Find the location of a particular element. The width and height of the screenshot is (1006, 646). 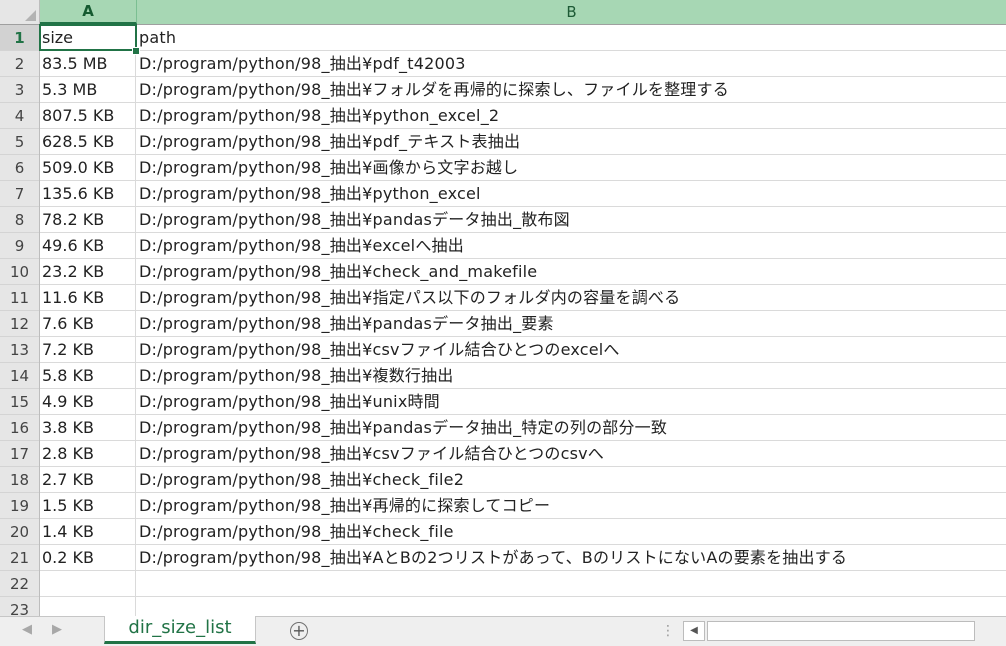

row-header: 17 is located at coordinates (19, 454).